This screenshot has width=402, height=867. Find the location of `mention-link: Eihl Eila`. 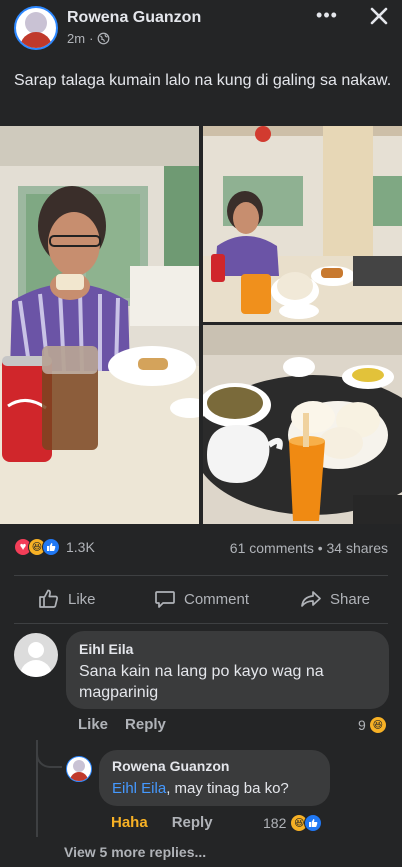

mention-link: Eihl Eila is located at coordinates (139, 788).